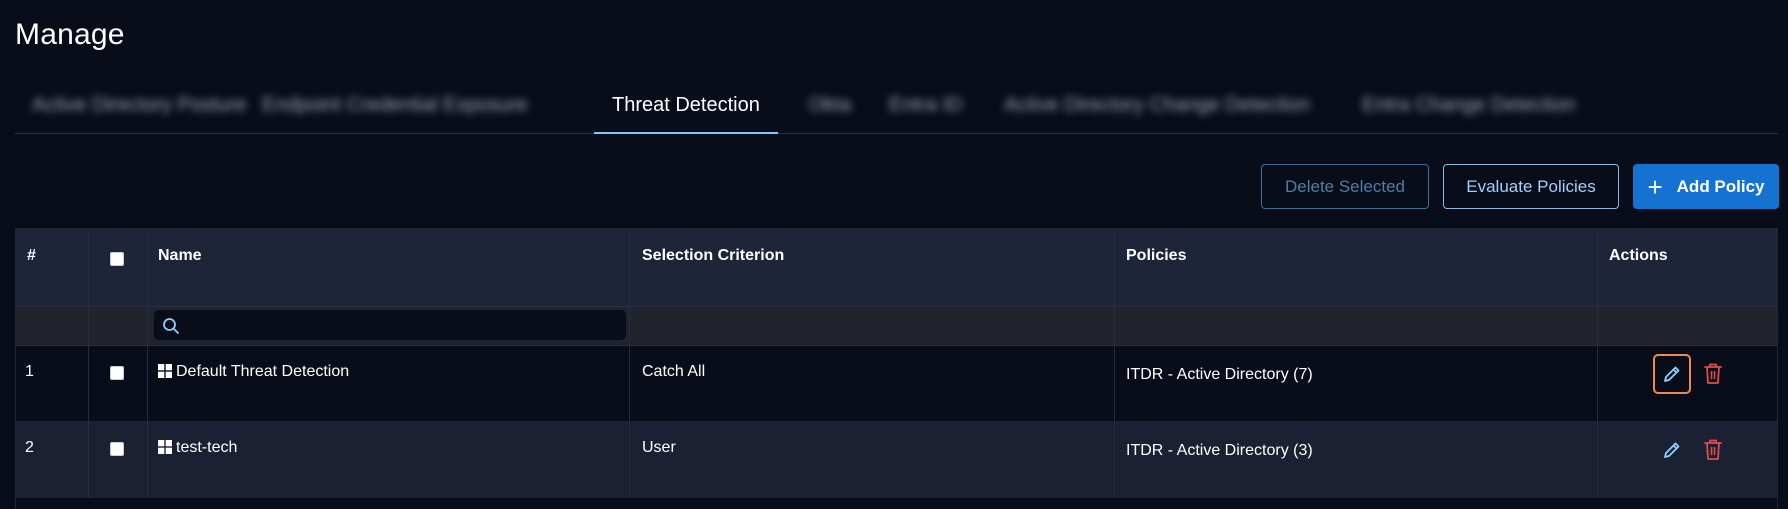  Describe the element at coordinates (403, 326) in the screenshot. I see `name-search-input` at that location.